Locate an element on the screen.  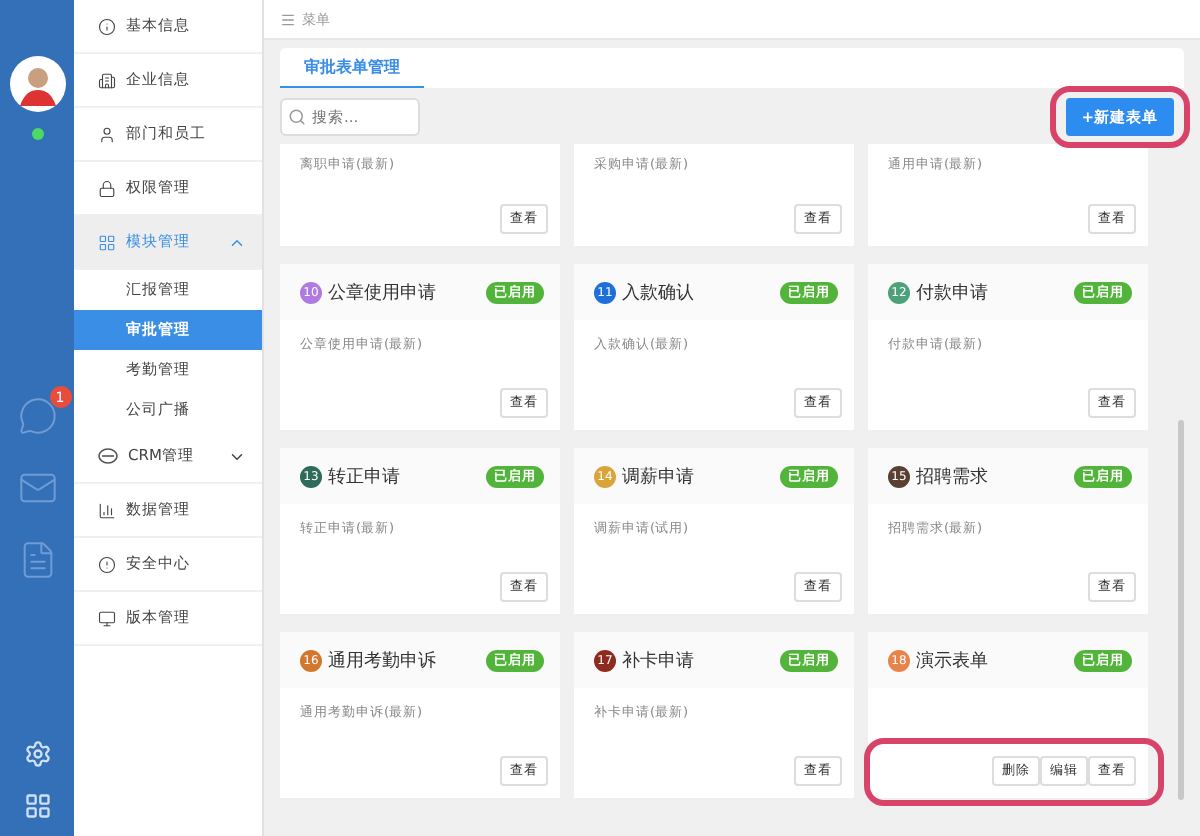
chat-icon is located at coordinates (37, 416).